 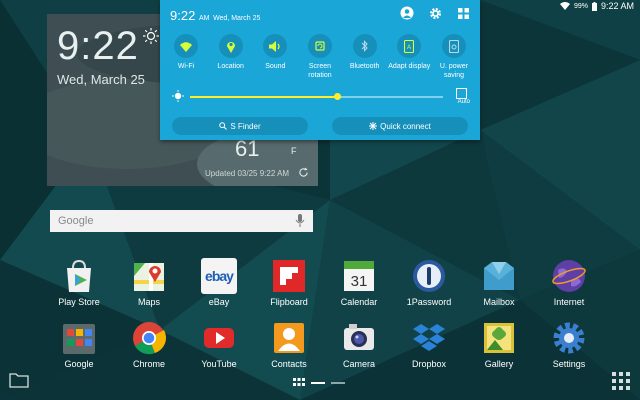 I want to click on app-settings: Settings, so click(x=569, y=344).